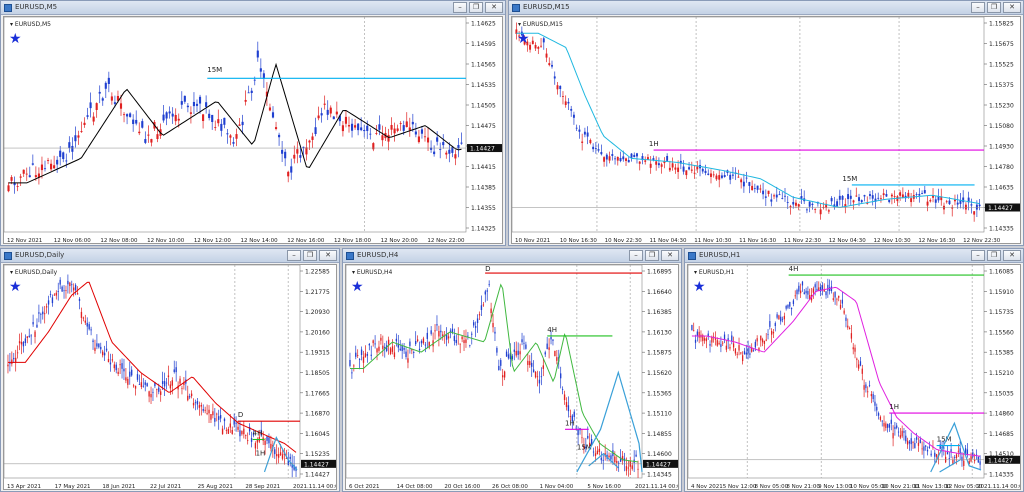 This screenshot has height=492, width=1024. I want to click on time-axis-label: 12 Nov 08:00, so click(119, 241).